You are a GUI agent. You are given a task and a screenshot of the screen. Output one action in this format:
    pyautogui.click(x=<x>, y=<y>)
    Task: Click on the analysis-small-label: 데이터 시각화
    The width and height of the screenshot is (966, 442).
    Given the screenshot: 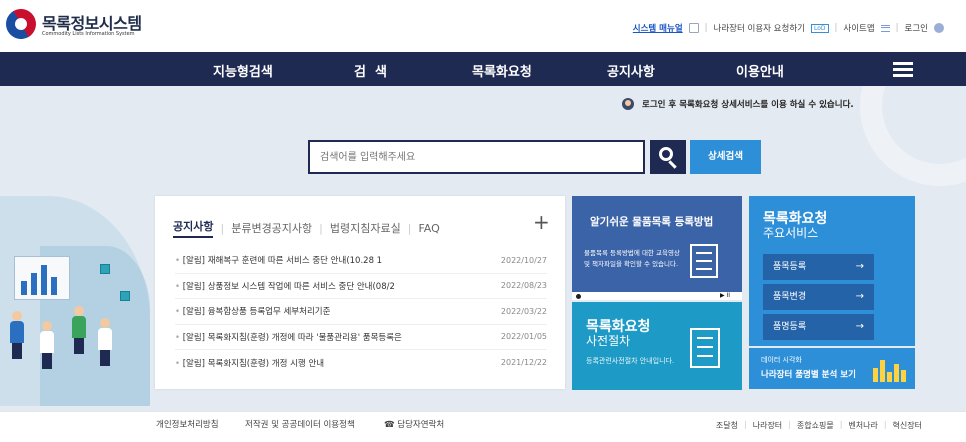 What is the action you would take?
    pyautogui.click(x=781, y=360)
    